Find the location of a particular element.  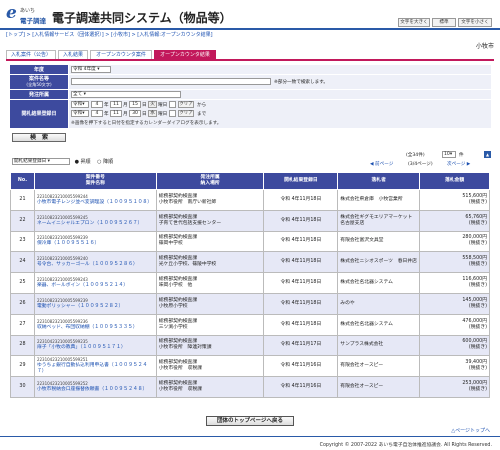

to-day-input: 30 is located at coordinates (135, 113).